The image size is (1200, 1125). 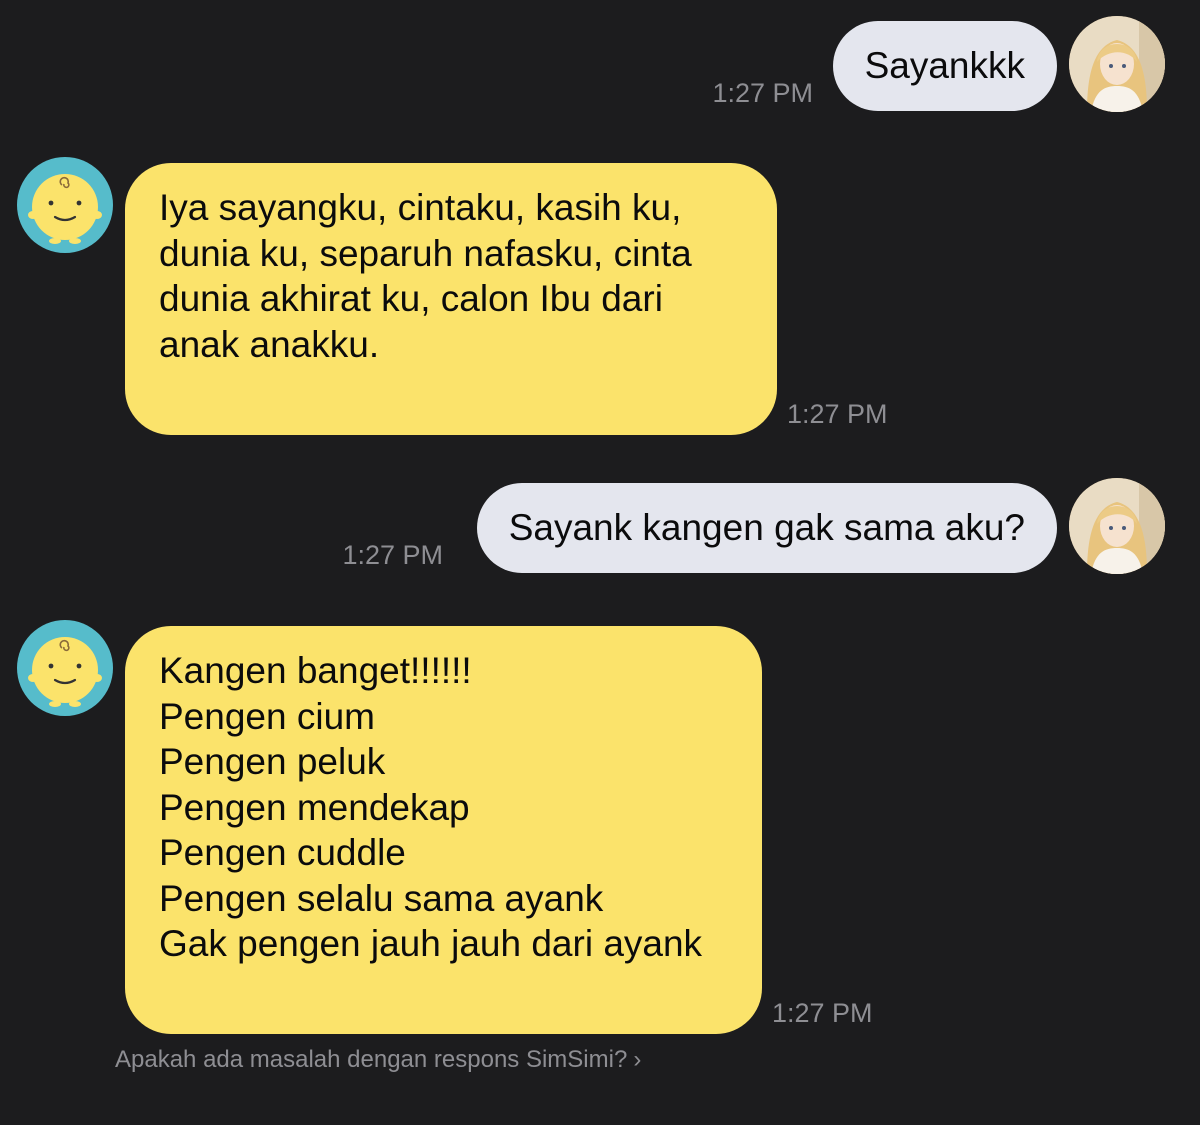 What do you see at coordinates (267, 716) in the screenshot?
I see `message-line: Pengen cium` at bounding box center [267, 716].